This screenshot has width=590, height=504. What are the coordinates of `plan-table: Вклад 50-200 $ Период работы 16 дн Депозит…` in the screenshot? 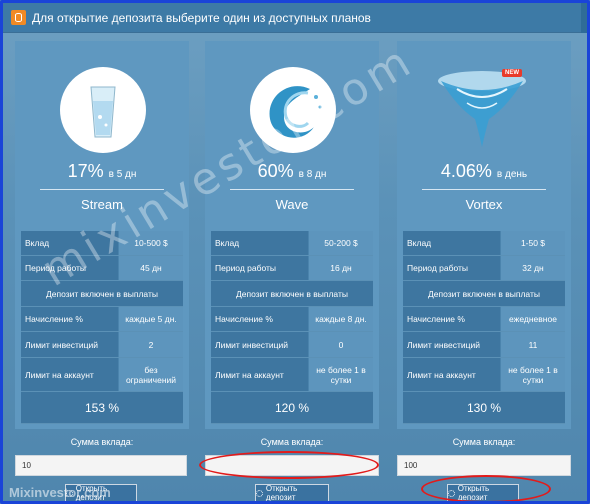 It's located at (292, 327).